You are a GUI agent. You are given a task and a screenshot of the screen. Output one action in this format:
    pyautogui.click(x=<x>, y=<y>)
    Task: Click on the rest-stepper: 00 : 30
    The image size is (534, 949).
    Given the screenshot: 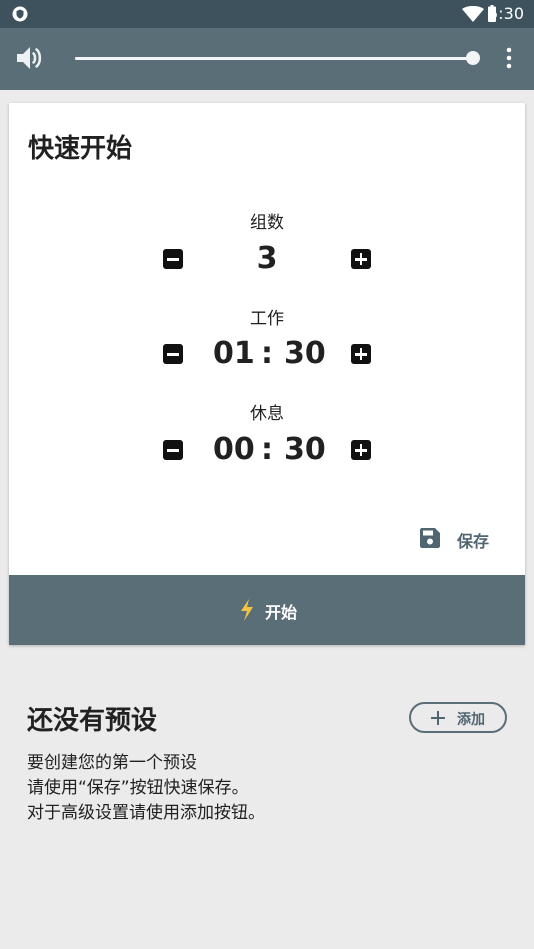 What is the action you would take?
    pyautogui.click(x=267, y=450)
    